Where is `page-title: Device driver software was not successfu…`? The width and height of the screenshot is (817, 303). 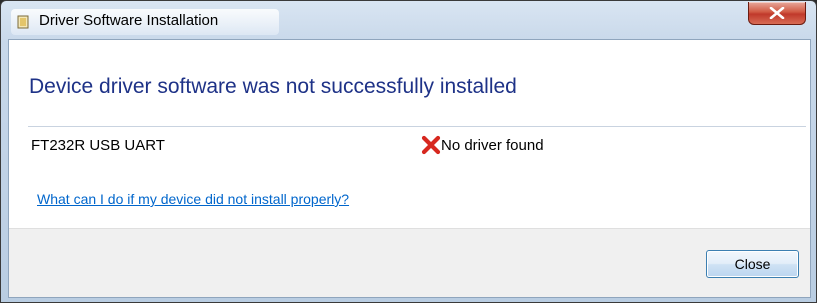 page-title: Device driver software was not successfu… is located at coordinates (273, 86).